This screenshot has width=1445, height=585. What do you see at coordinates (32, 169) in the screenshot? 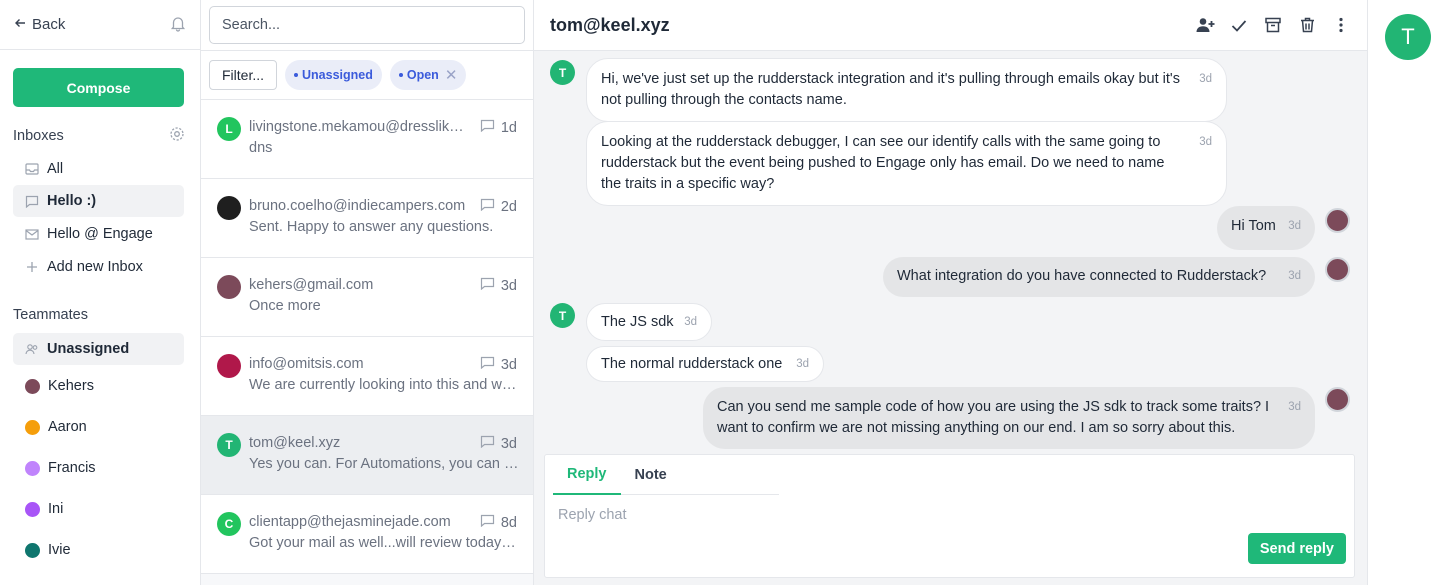
I see `inbox-icon` at bounding box center [32, 169].